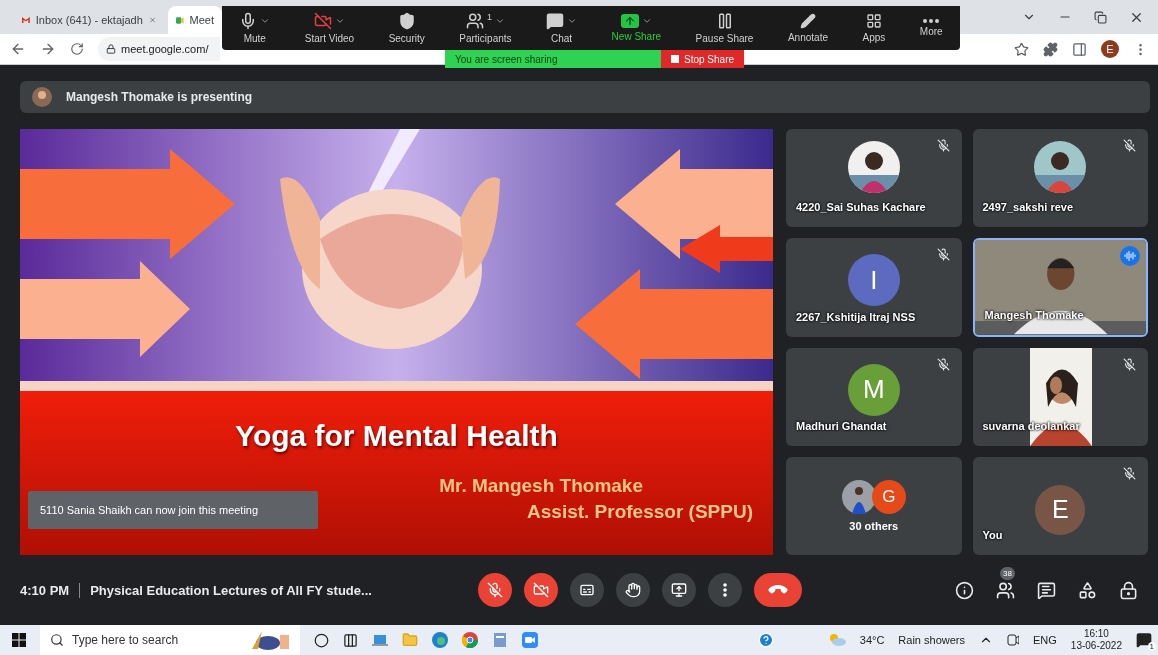 The image size is (1158, 655). Describe the element at coordinates (48, 49) in the screenshot. I see `forward-icon` at that location.